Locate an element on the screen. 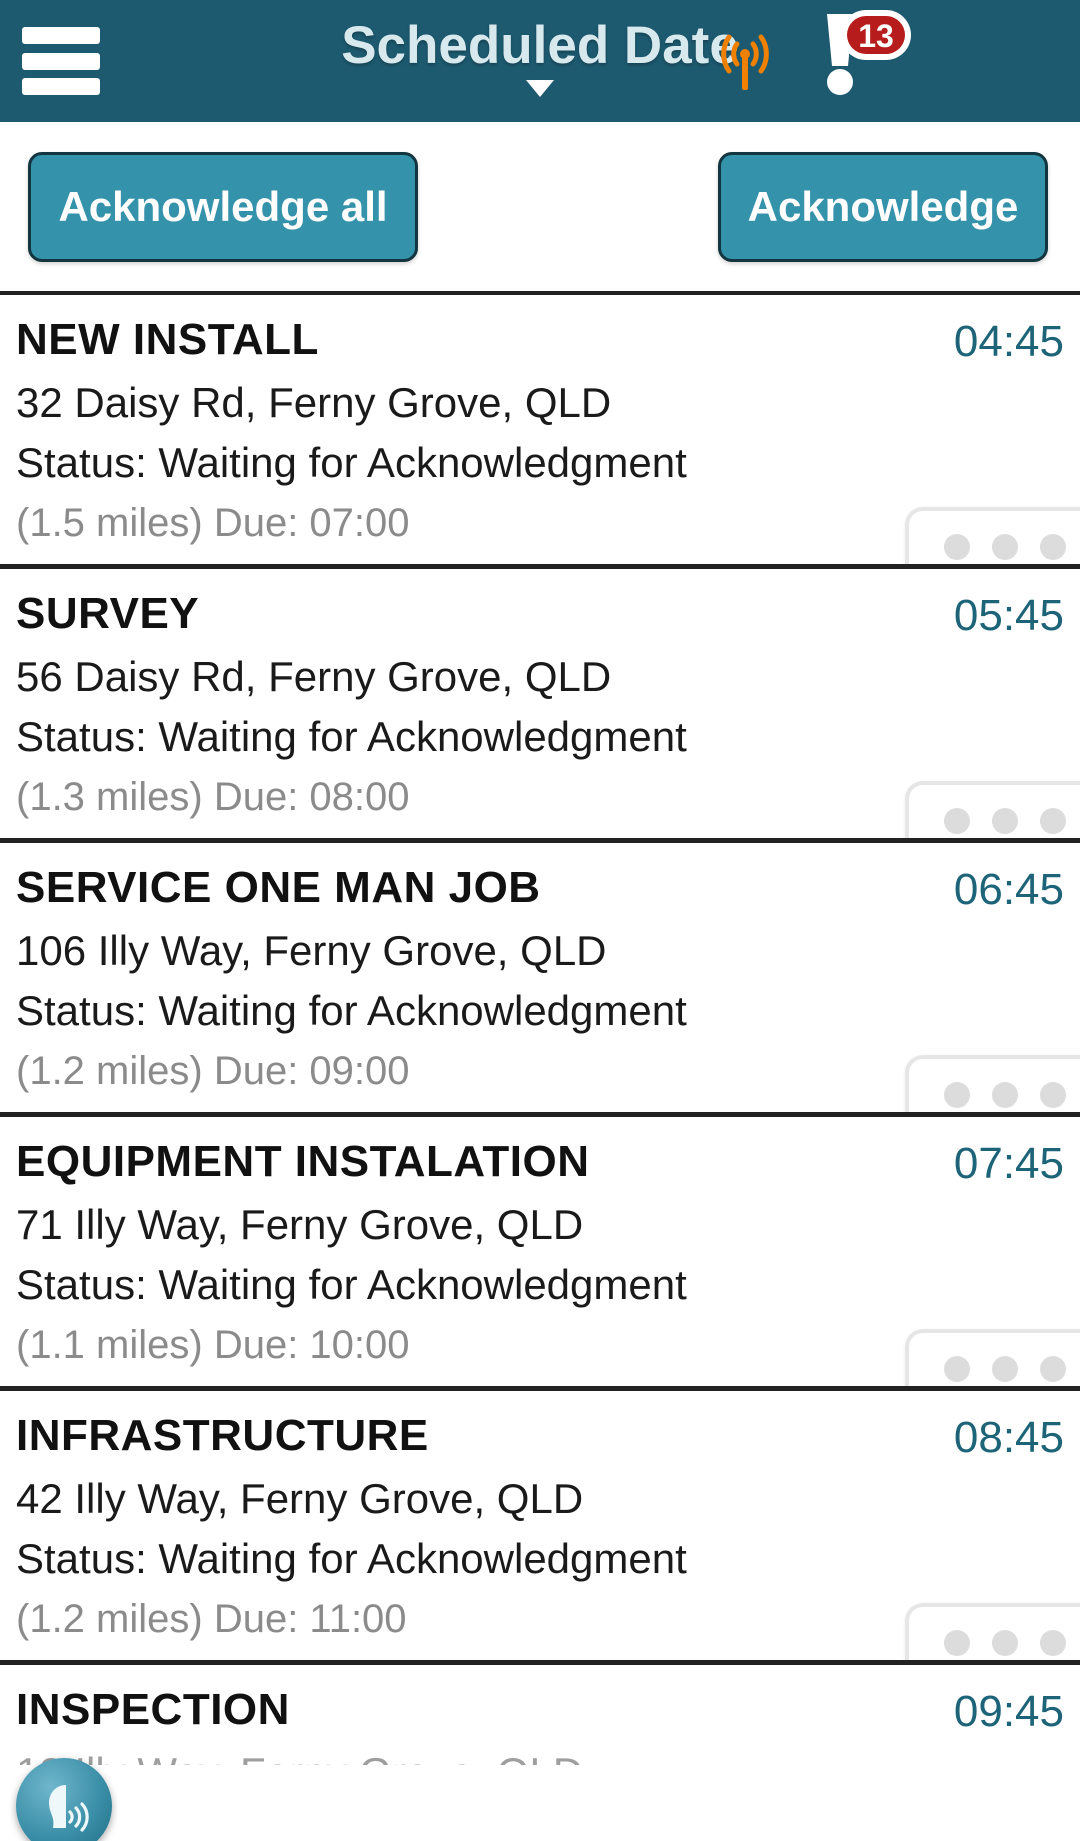 This screenshot has width=1080, height=1841. action-bar: Acknowledge all Acknowledge is located at coordinates (540, 208).